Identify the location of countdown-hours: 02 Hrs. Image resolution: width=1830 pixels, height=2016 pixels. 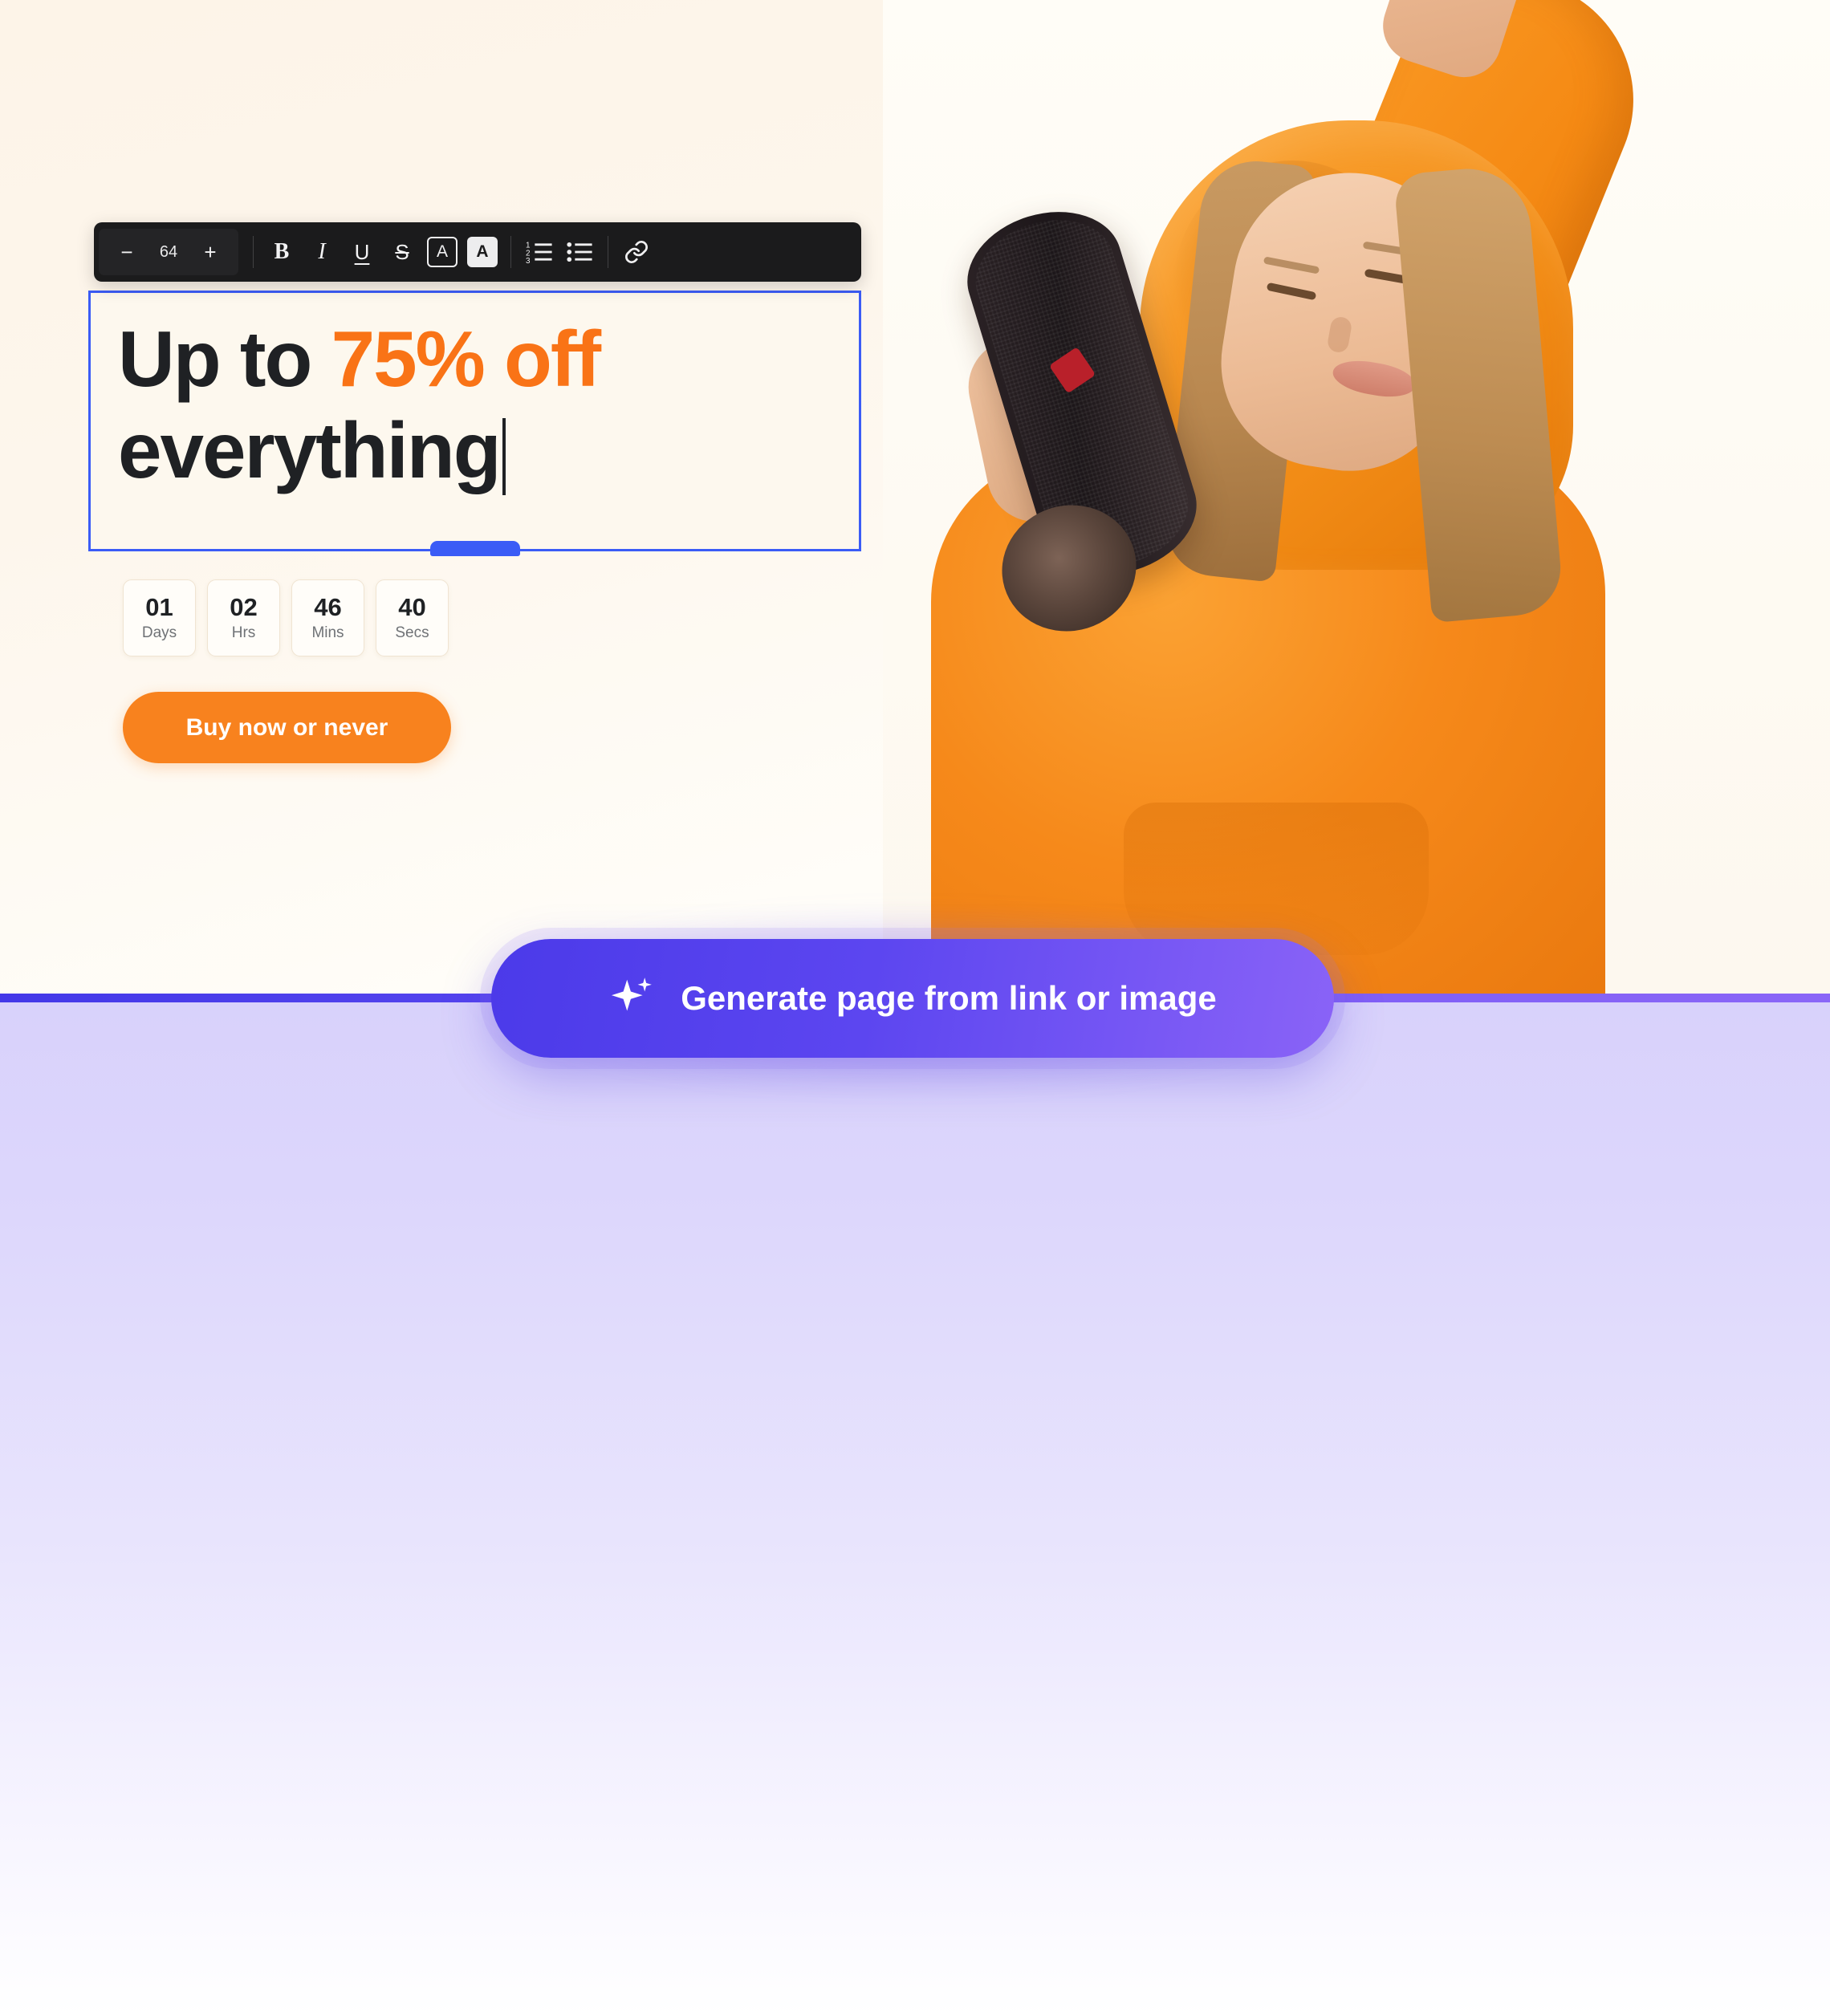
(244, 617).